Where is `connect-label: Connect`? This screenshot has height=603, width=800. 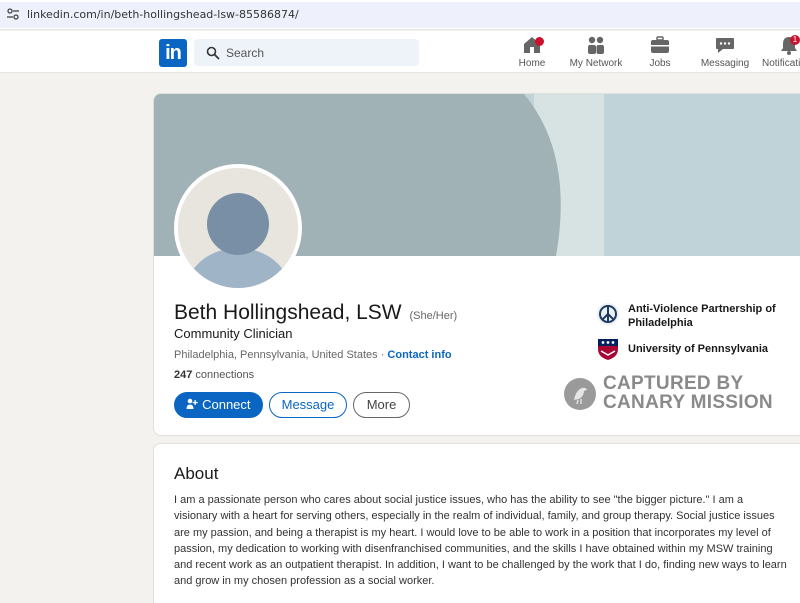 connect-label: Connect is located at coordinates (226, 404).